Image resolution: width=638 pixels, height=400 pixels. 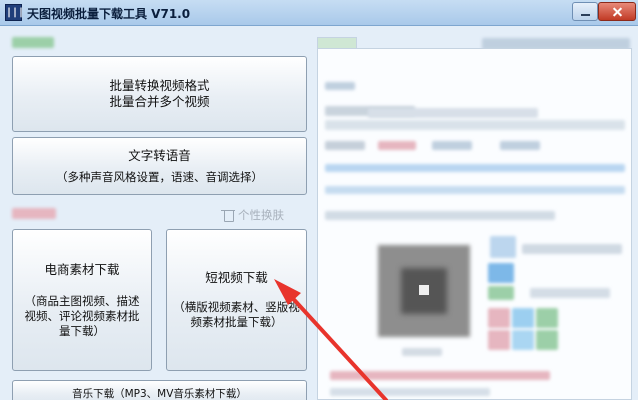 What do you see at coordinates (82, 315) in the screenshot?
I see `ecommerce-desc: （商品主图视频、描述视频、评论视频素材批量下载）` at bounding box center [82, 315].